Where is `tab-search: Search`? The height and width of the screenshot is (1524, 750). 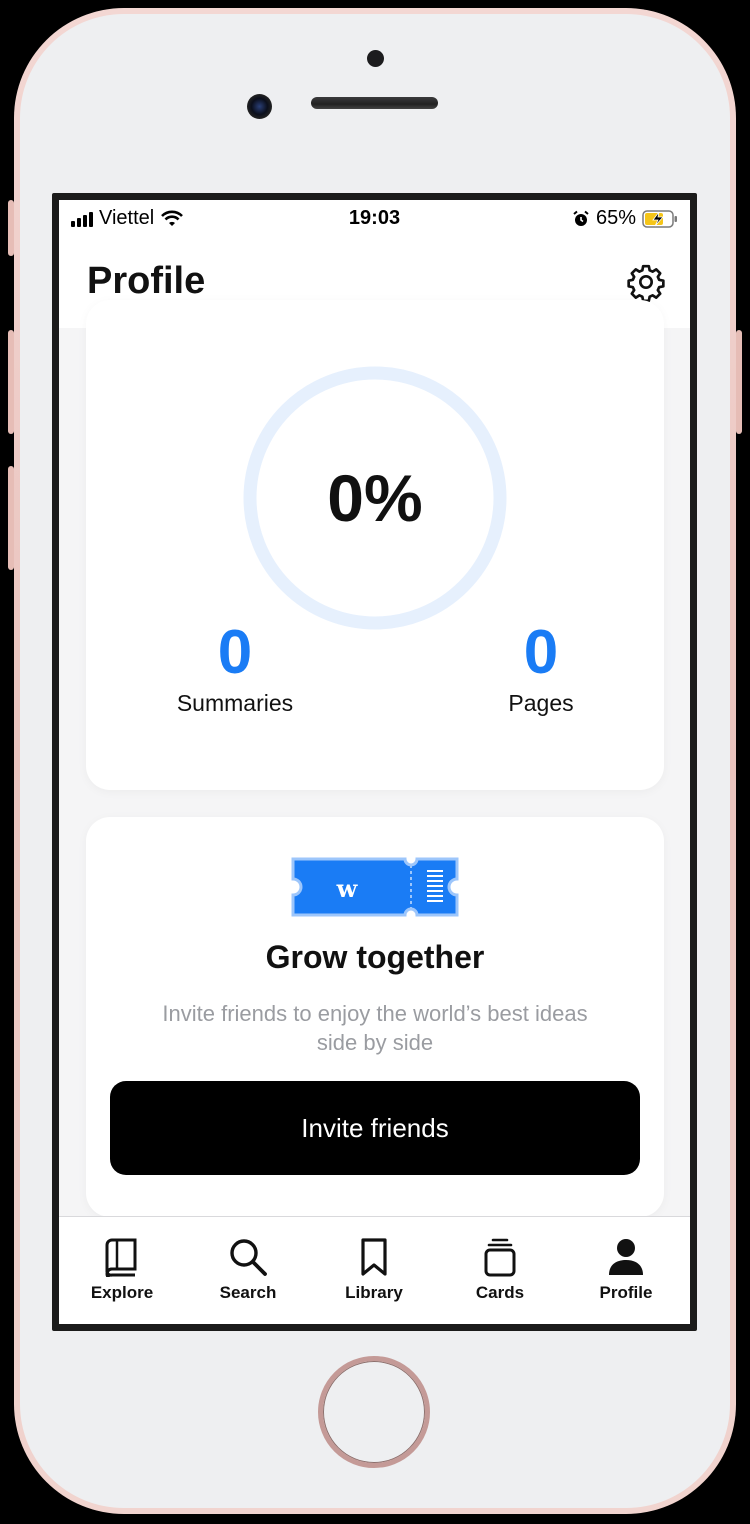
tab-search: Search is located at coordinates (248, 1270).